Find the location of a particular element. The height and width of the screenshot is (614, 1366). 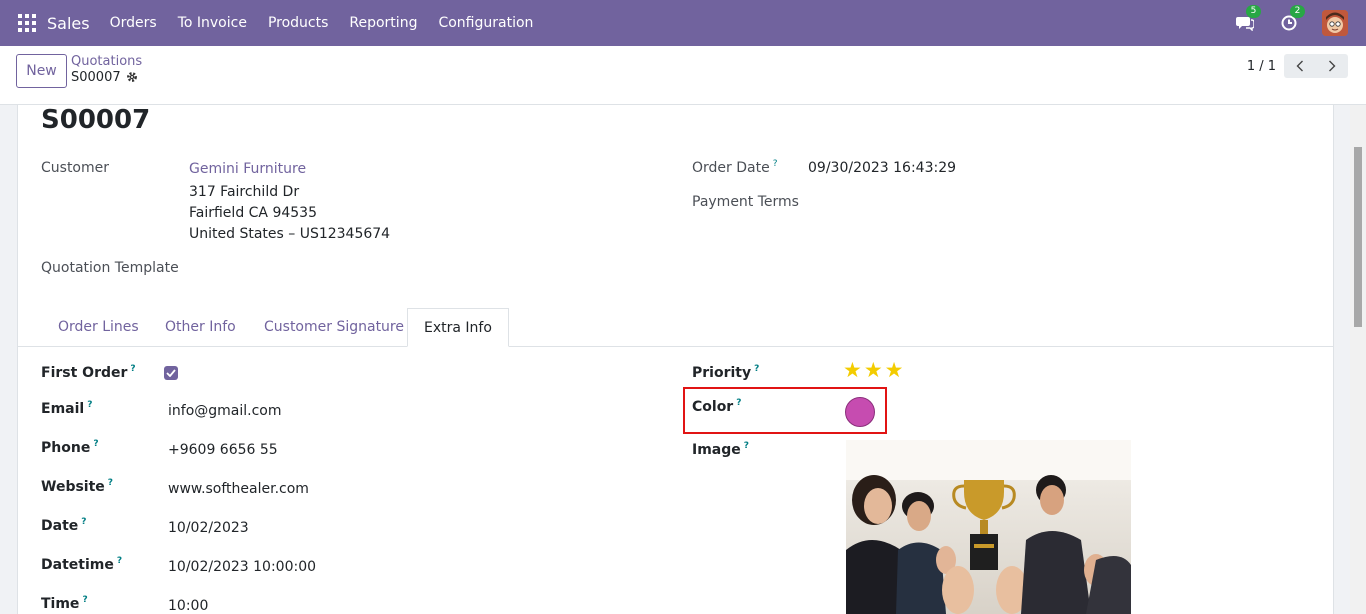

first-order-checkbox is located at coordinates (171, 373).